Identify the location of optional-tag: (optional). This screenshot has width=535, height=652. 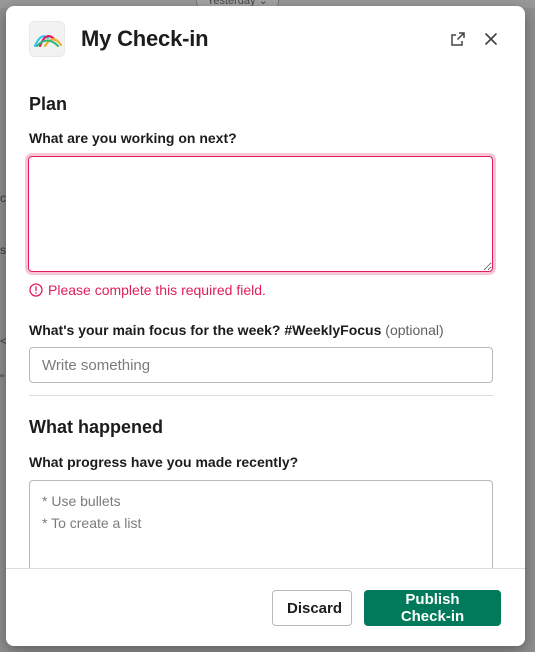
(414, 330).